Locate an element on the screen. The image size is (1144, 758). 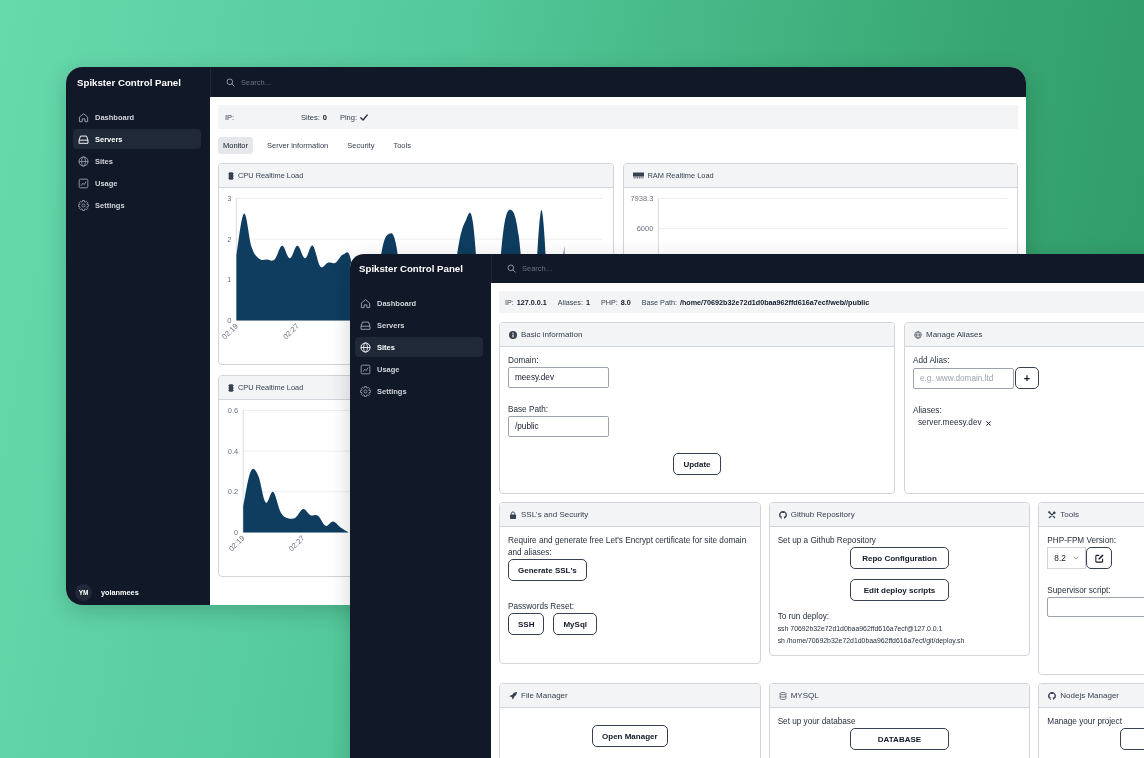
field-label: Add Alias: is located at coordinates (931, 361).